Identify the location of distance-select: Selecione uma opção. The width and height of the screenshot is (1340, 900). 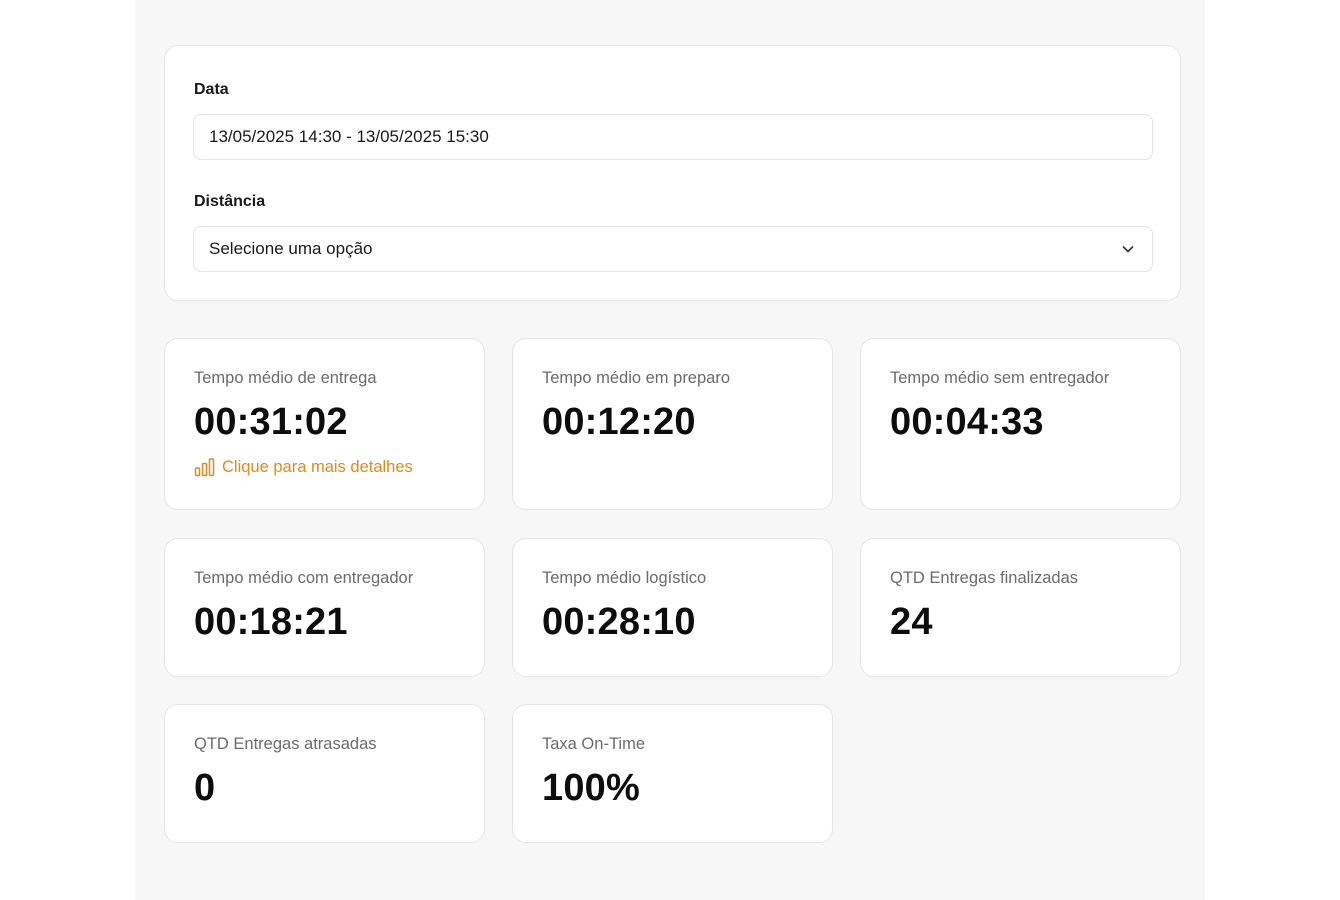
(673, 249).